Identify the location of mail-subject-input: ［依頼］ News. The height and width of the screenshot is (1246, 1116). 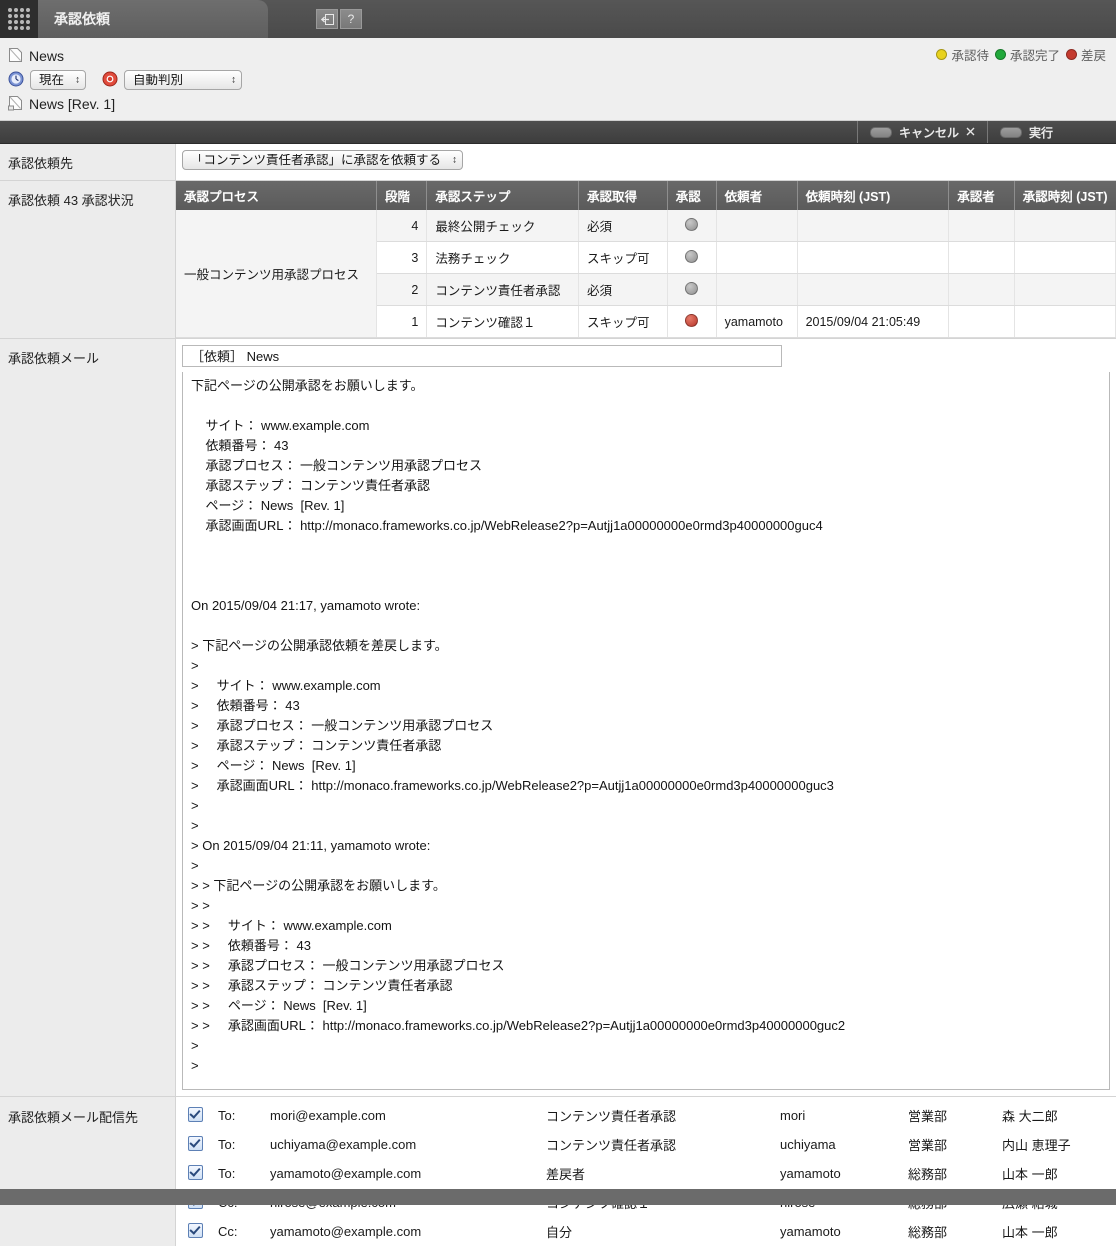
(482, 356).